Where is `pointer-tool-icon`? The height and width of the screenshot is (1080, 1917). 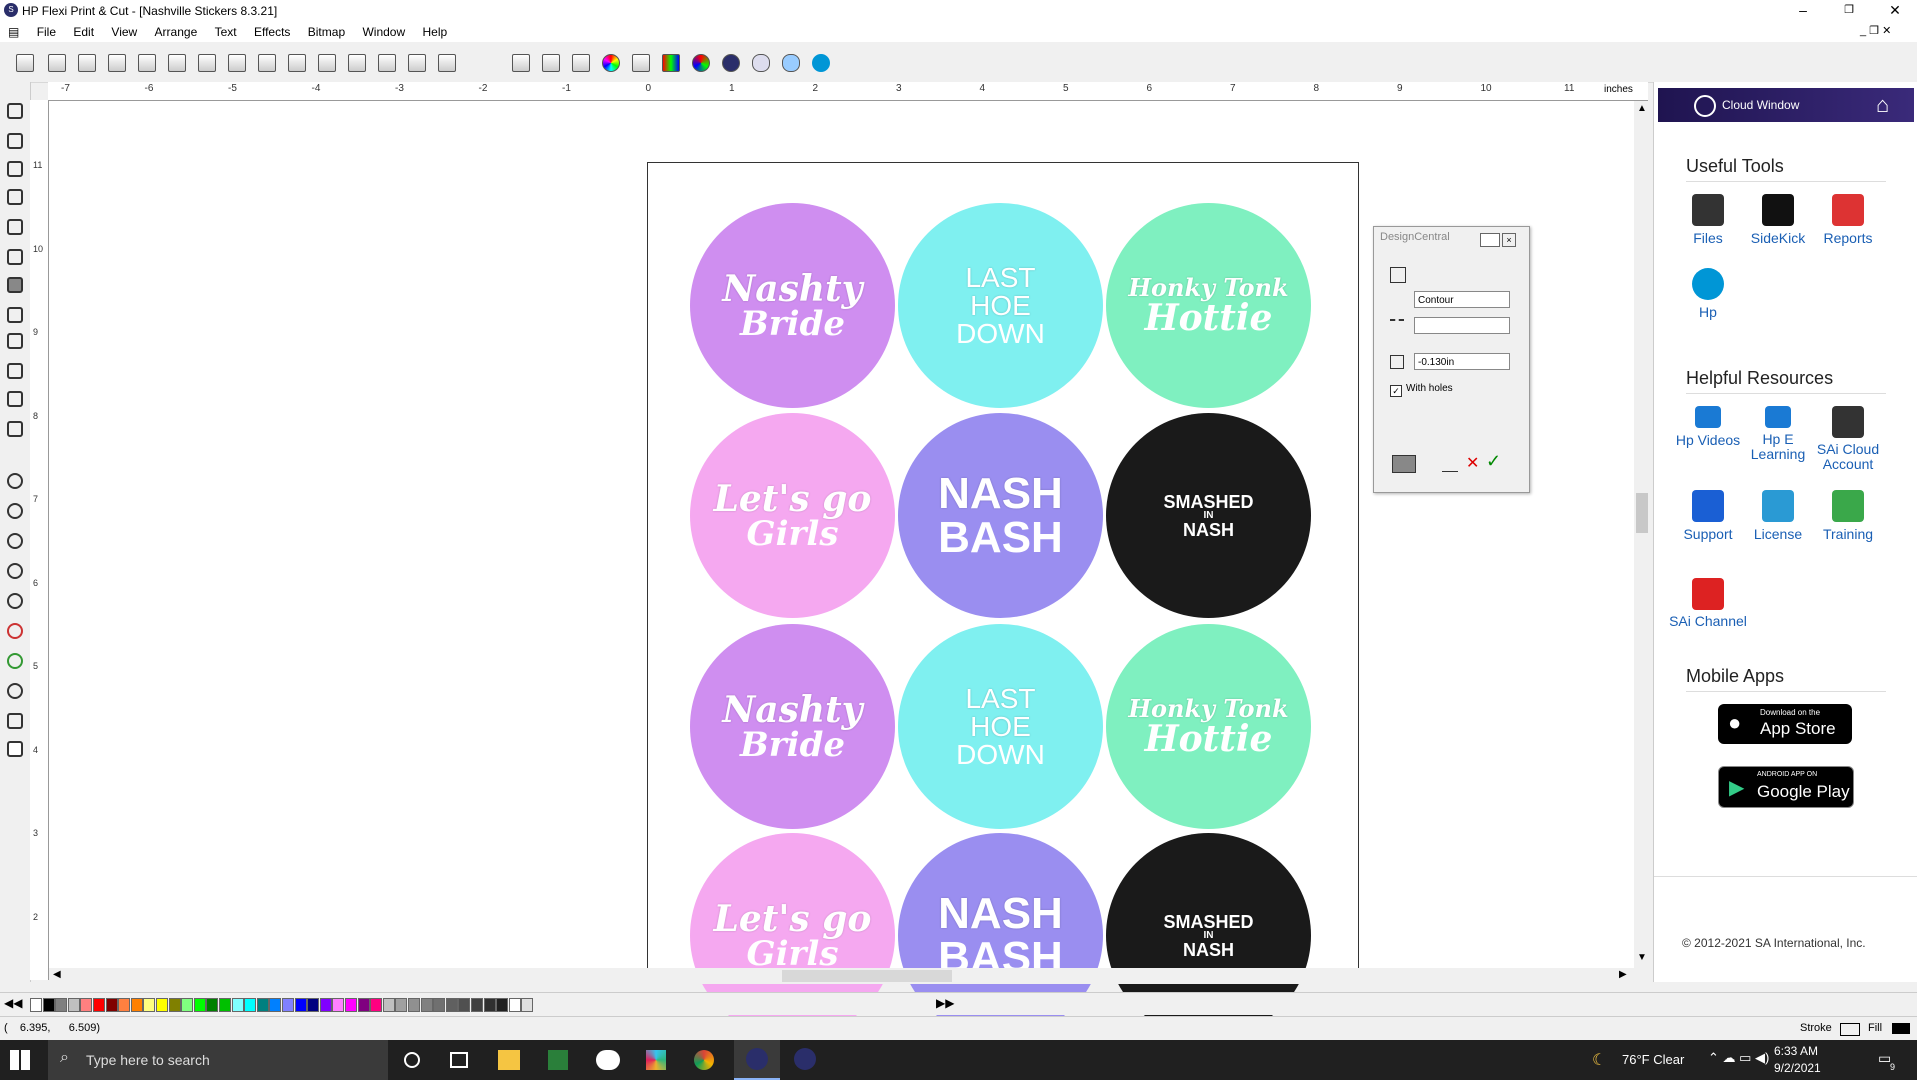 pointer-tool-icon is located at coordinates (15, 111).